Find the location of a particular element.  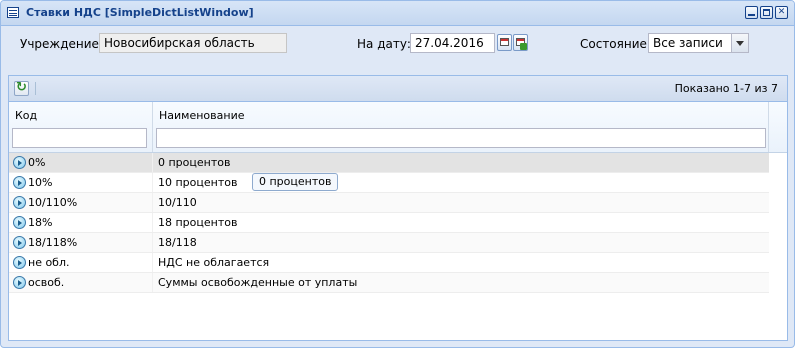

table-row: 10% 10 процентов is located at coordinates (389, 183).